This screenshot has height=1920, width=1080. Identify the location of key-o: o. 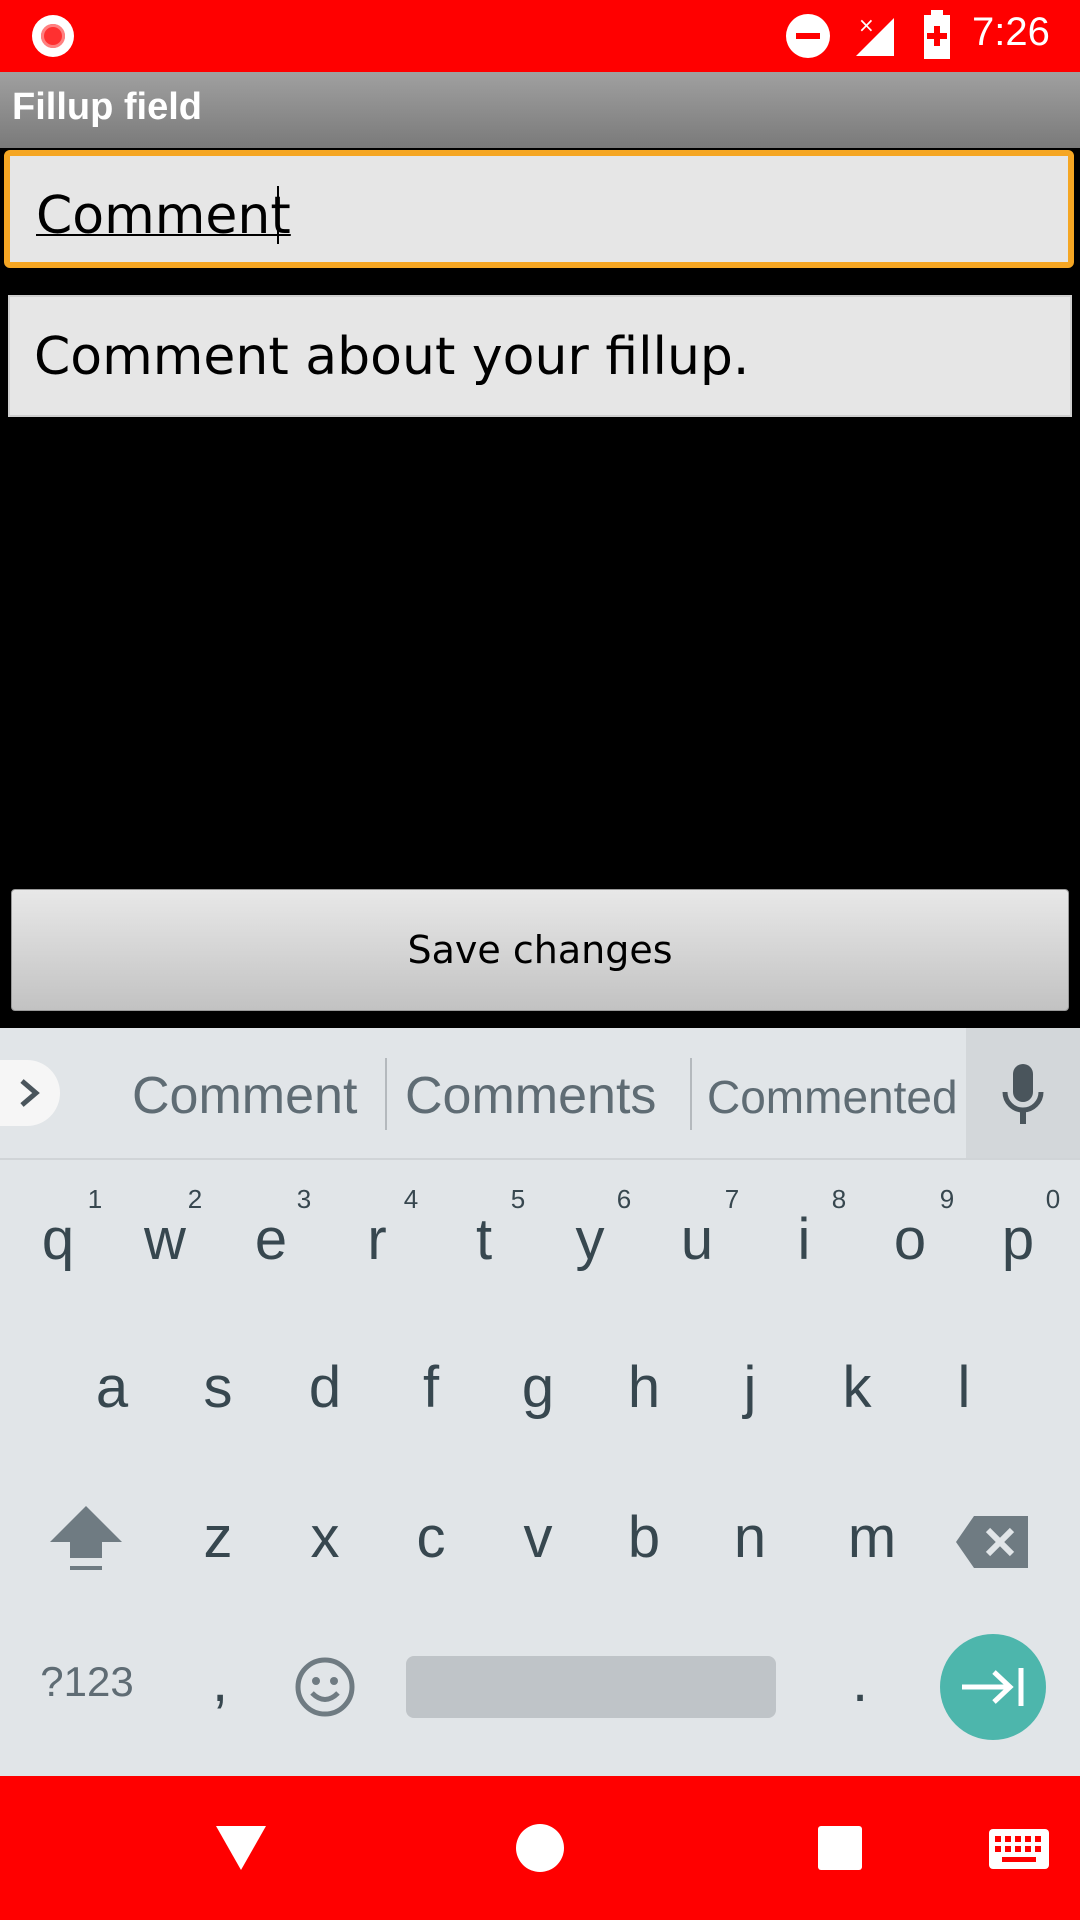
(910, 1239).